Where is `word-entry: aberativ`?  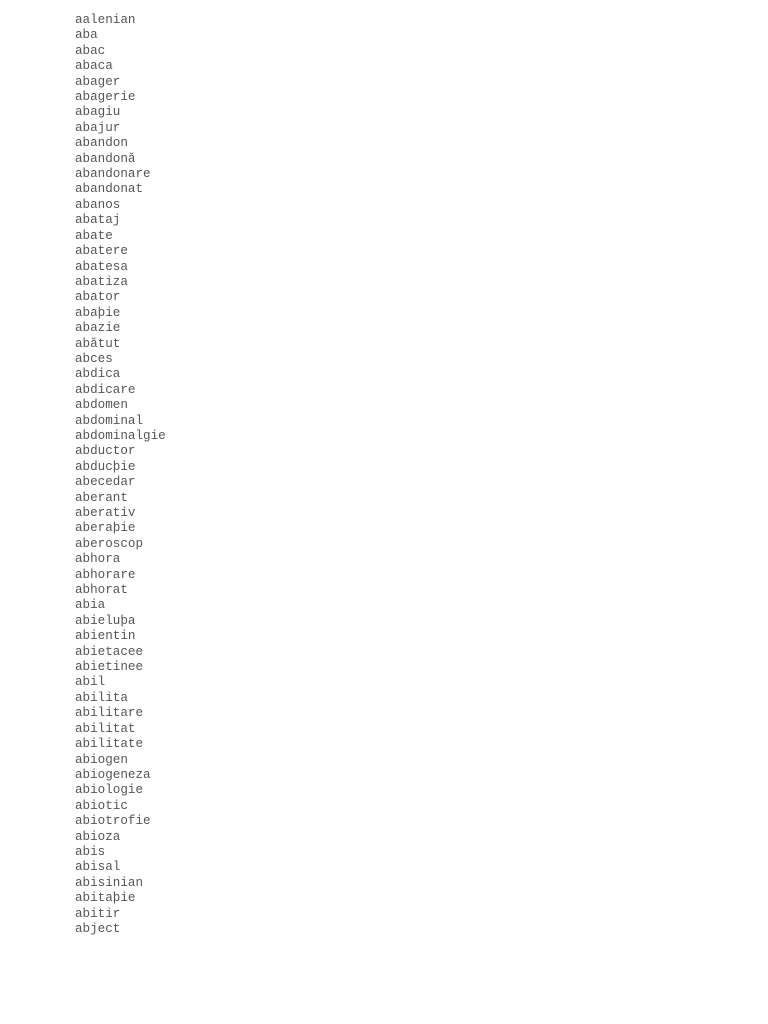
word-entry: aberativ is located at coordinates (105, 513).